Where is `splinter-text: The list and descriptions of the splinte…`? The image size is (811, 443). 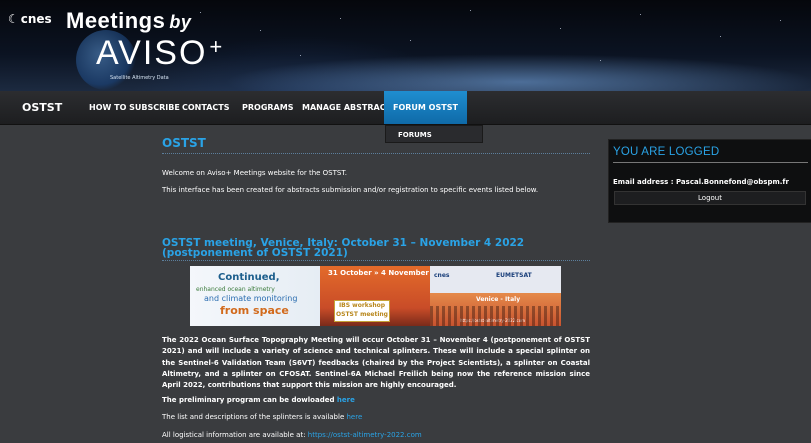
splinter-text: The list and descriptions of the splinte… is located at coordinates (253, 417).